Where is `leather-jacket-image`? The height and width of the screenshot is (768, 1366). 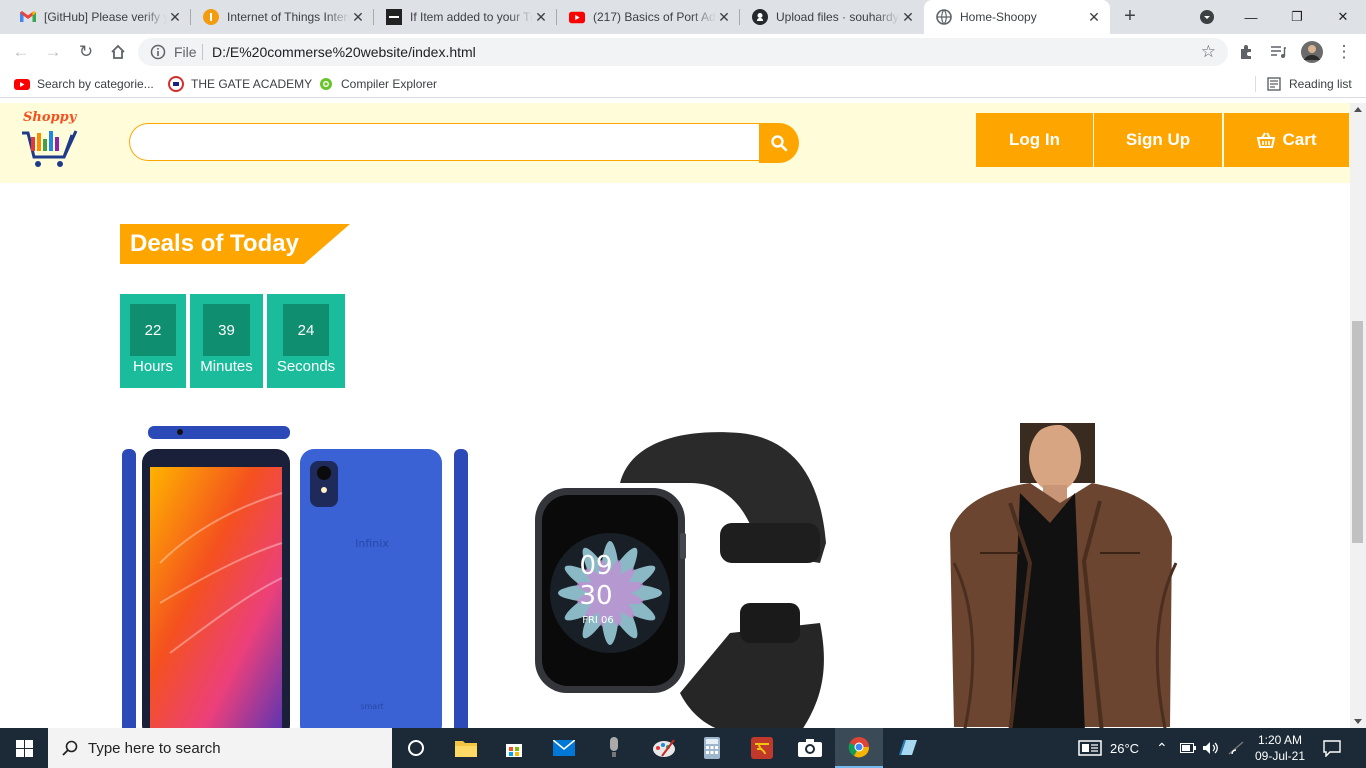
leather-jacket-image is located at coordinates (1064, 572).